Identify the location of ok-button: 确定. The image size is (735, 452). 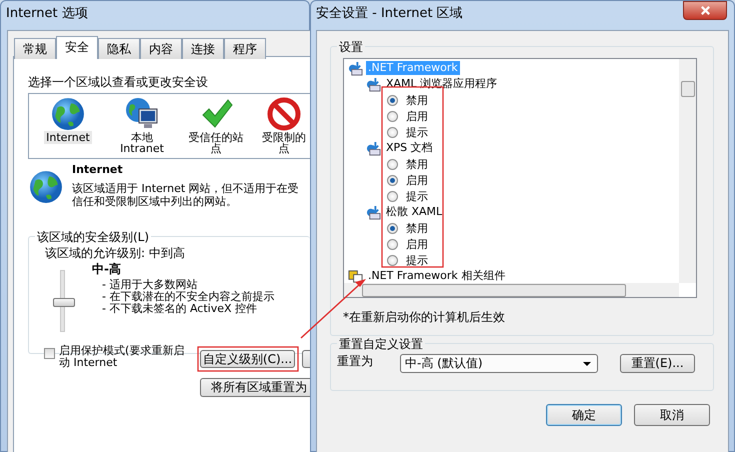
(584, 415).